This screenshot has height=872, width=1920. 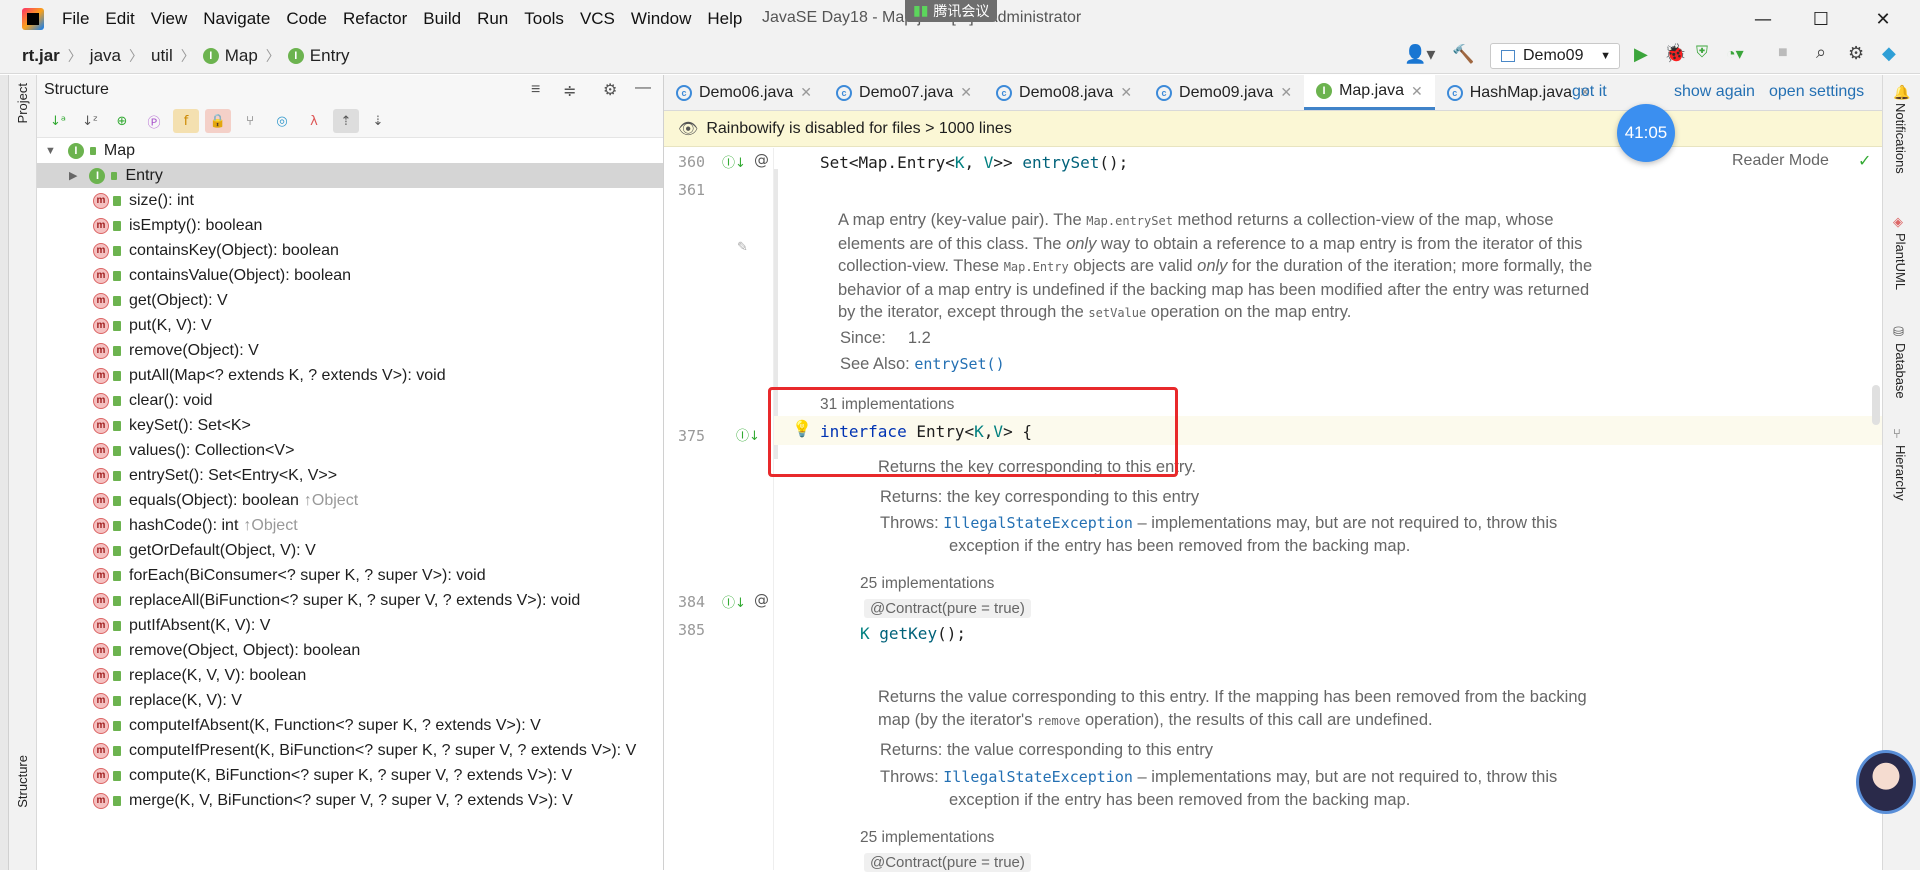 I want to click on open-settings-link: open settings, so click(x=1816, y=92).